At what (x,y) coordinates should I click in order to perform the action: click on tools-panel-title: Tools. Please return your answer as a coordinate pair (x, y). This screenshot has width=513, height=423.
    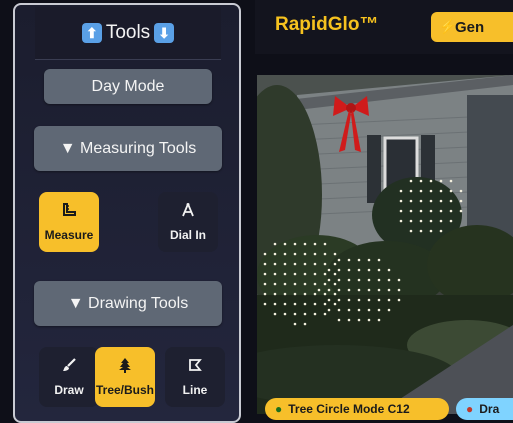
    Looking at the image, I should click on (128, 32).